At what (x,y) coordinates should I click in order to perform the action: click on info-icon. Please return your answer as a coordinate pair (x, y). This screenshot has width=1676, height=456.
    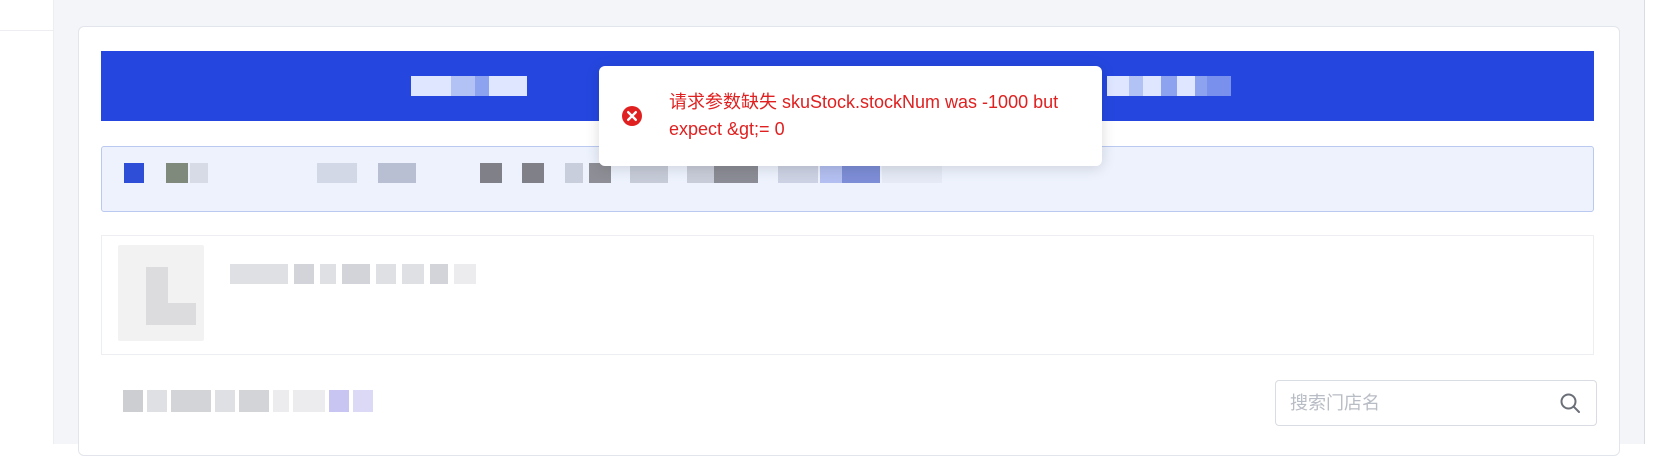
    Looking at the image, I should click on (134, 173).